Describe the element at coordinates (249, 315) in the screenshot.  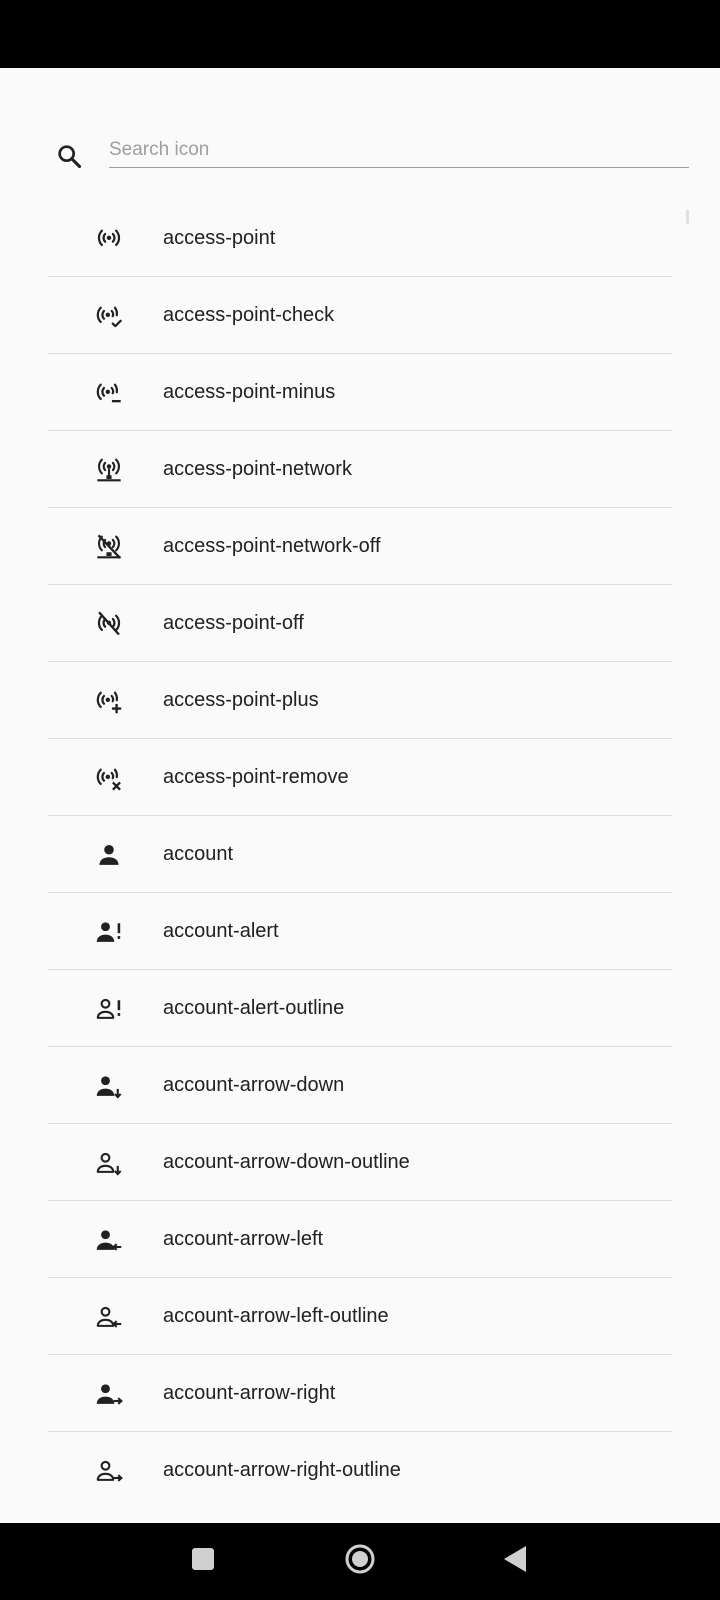
I see `icon-name-label: access-point-check` at that location.